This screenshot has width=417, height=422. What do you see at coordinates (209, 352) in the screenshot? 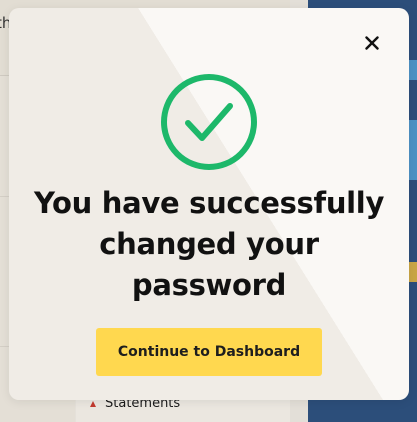
I see `continue-to-dashboard-button: Continue to Dashboard` at bounding box center [209, 352].